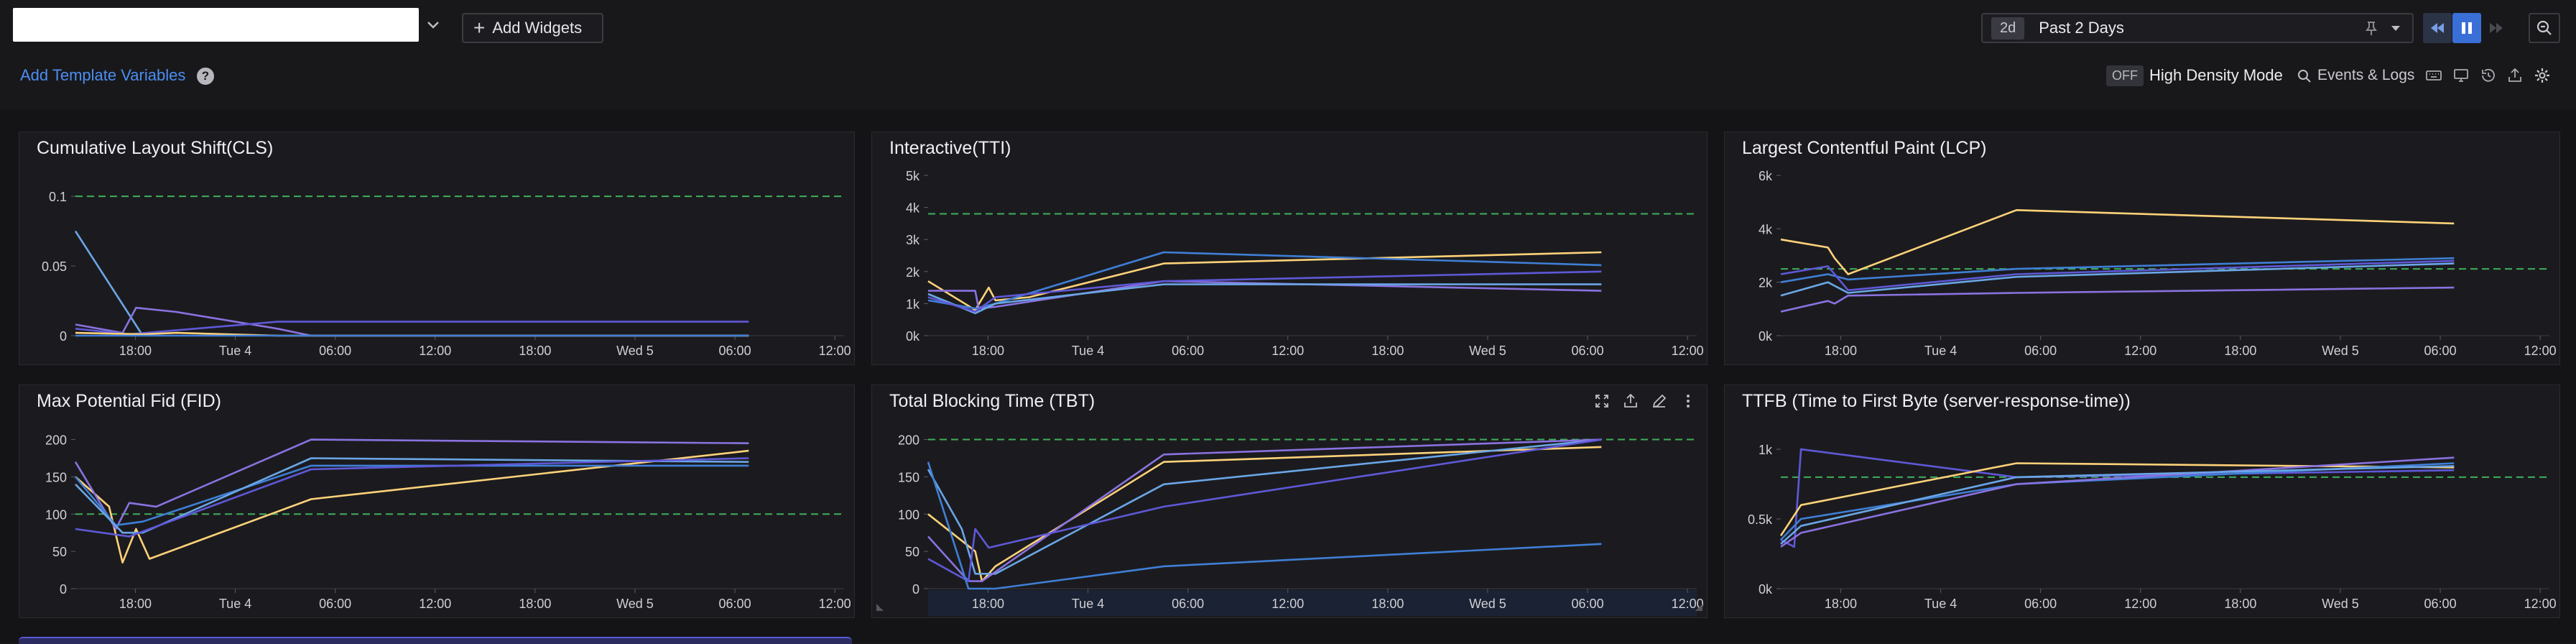 This screenshot has height=644, width=2576. I want to click on edit-icon, so click(1659, 401).